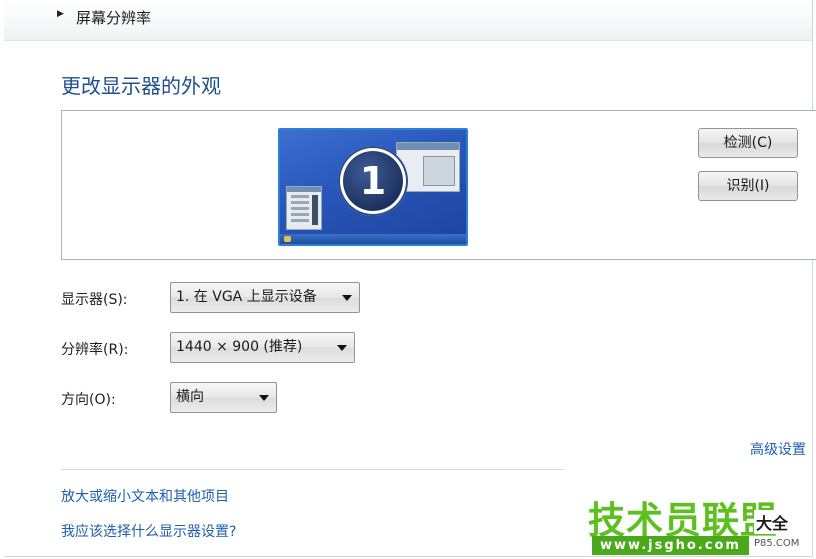 This screenshot has width=816, height=559. I want to click on desktop-window-small-icon, so click(304, 208).